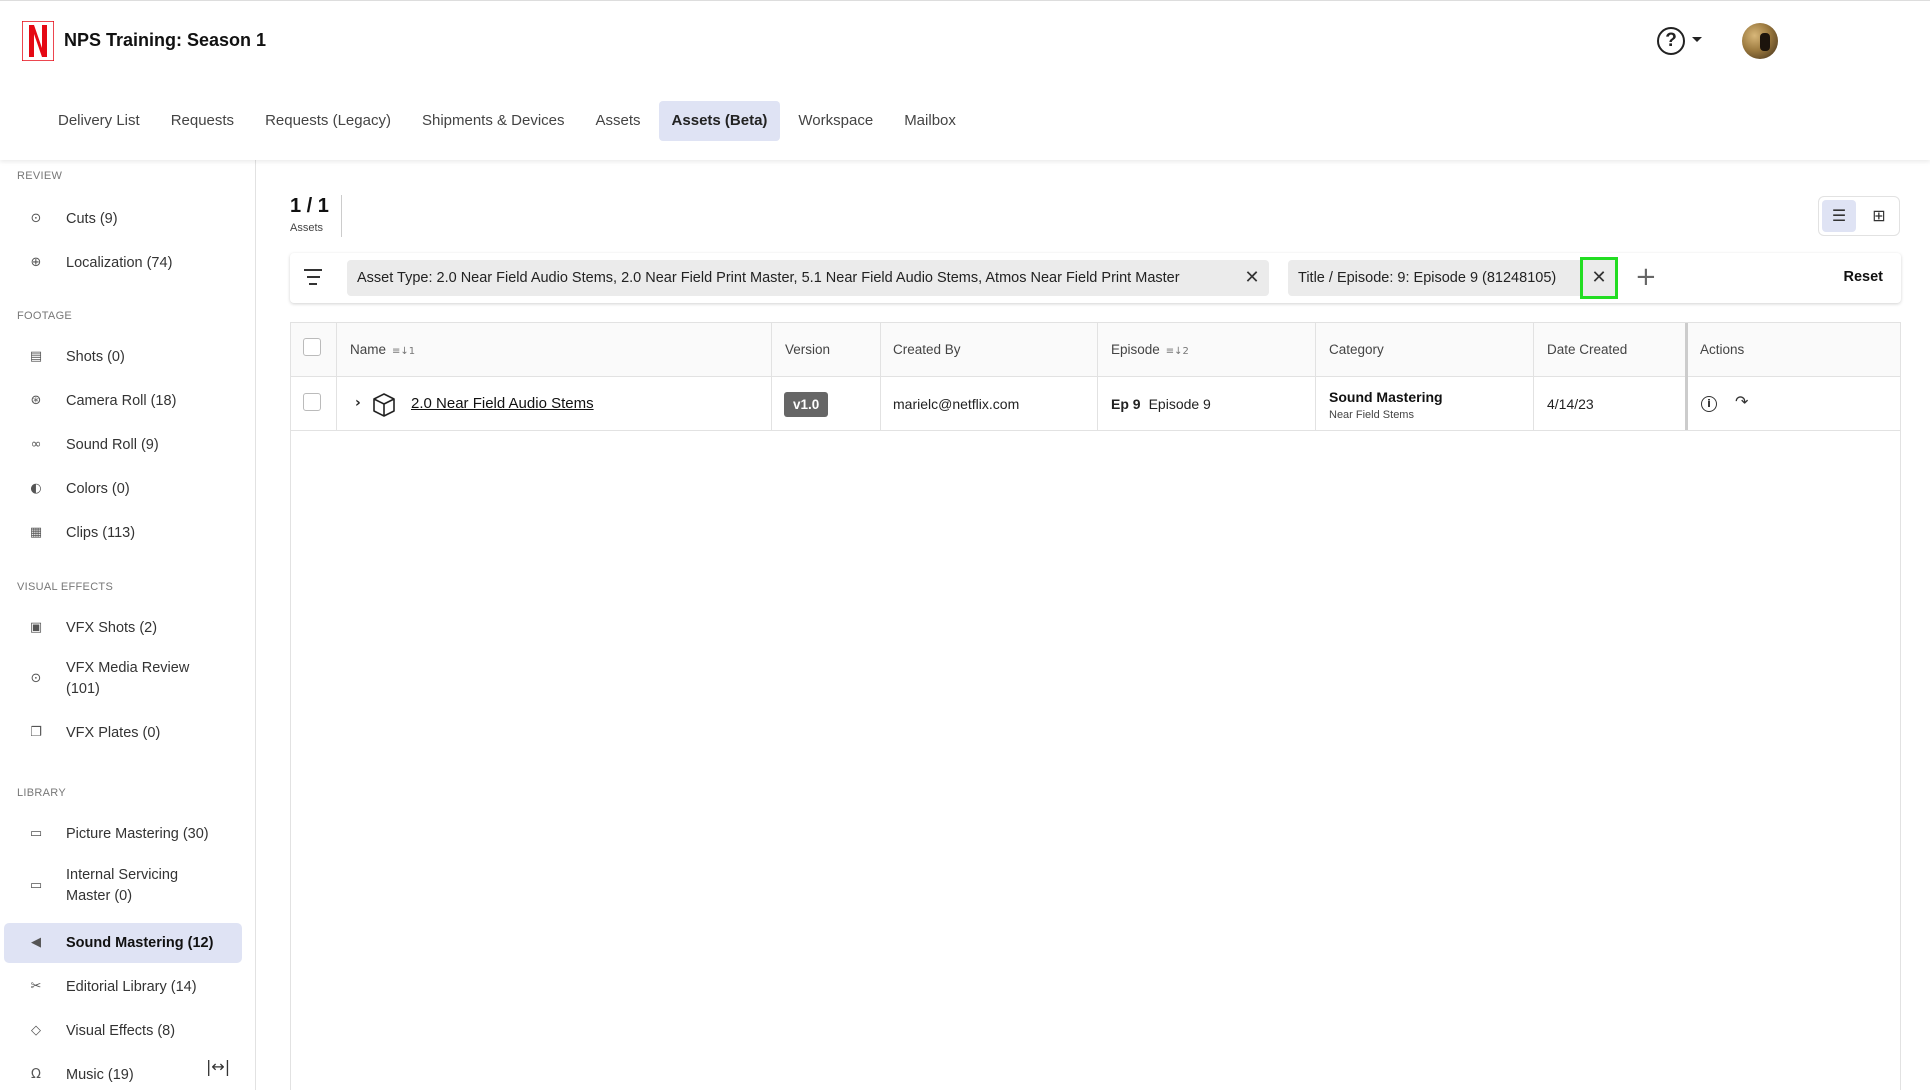 The height and width of the screenshot is (1090, 1930). I want to click on sidebar-item-clips: ▦ Clips (113), so click(123, 533).